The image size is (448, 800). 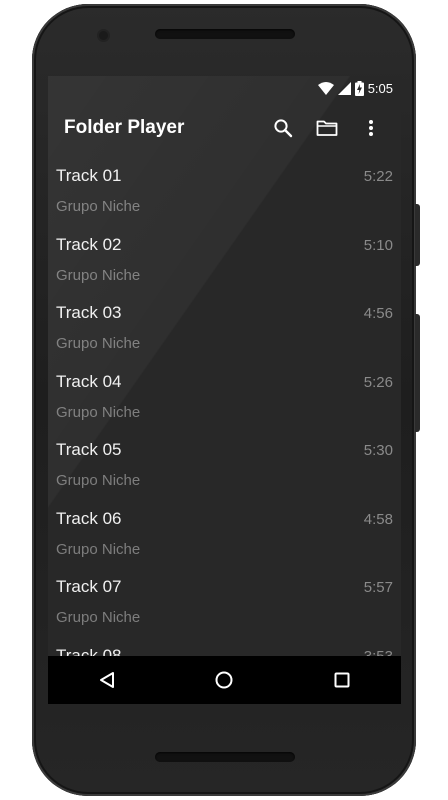 I want to click on status-time: 5:05, so click(x=380, y=88).